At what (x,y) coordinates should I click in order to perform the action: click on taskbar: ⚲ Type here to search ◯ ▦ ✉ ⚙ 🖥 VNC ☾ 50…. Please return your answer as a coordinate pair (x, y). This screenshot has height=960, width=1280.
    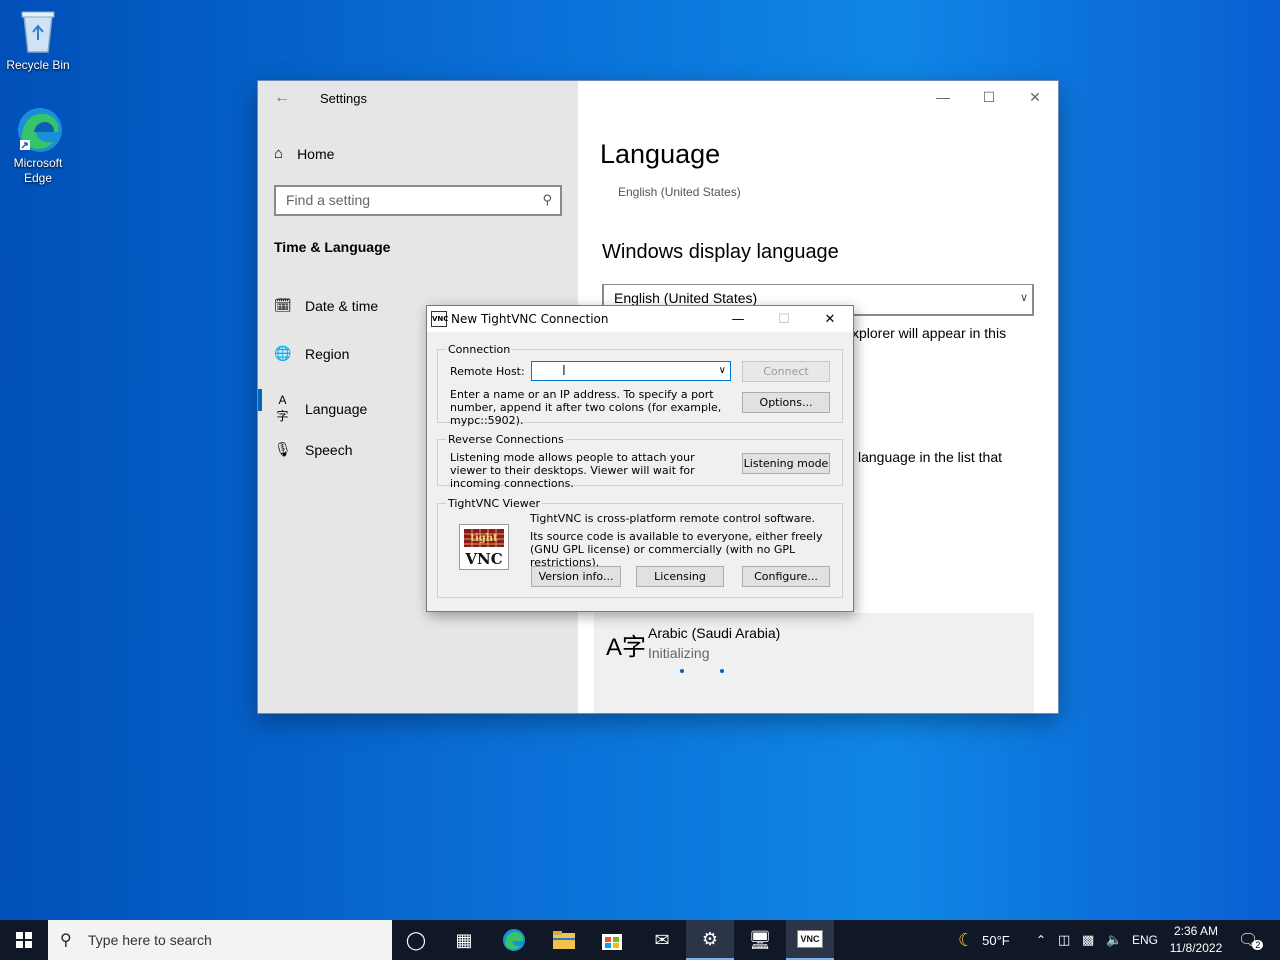
    Looking at the image, I should click on (640, 940).